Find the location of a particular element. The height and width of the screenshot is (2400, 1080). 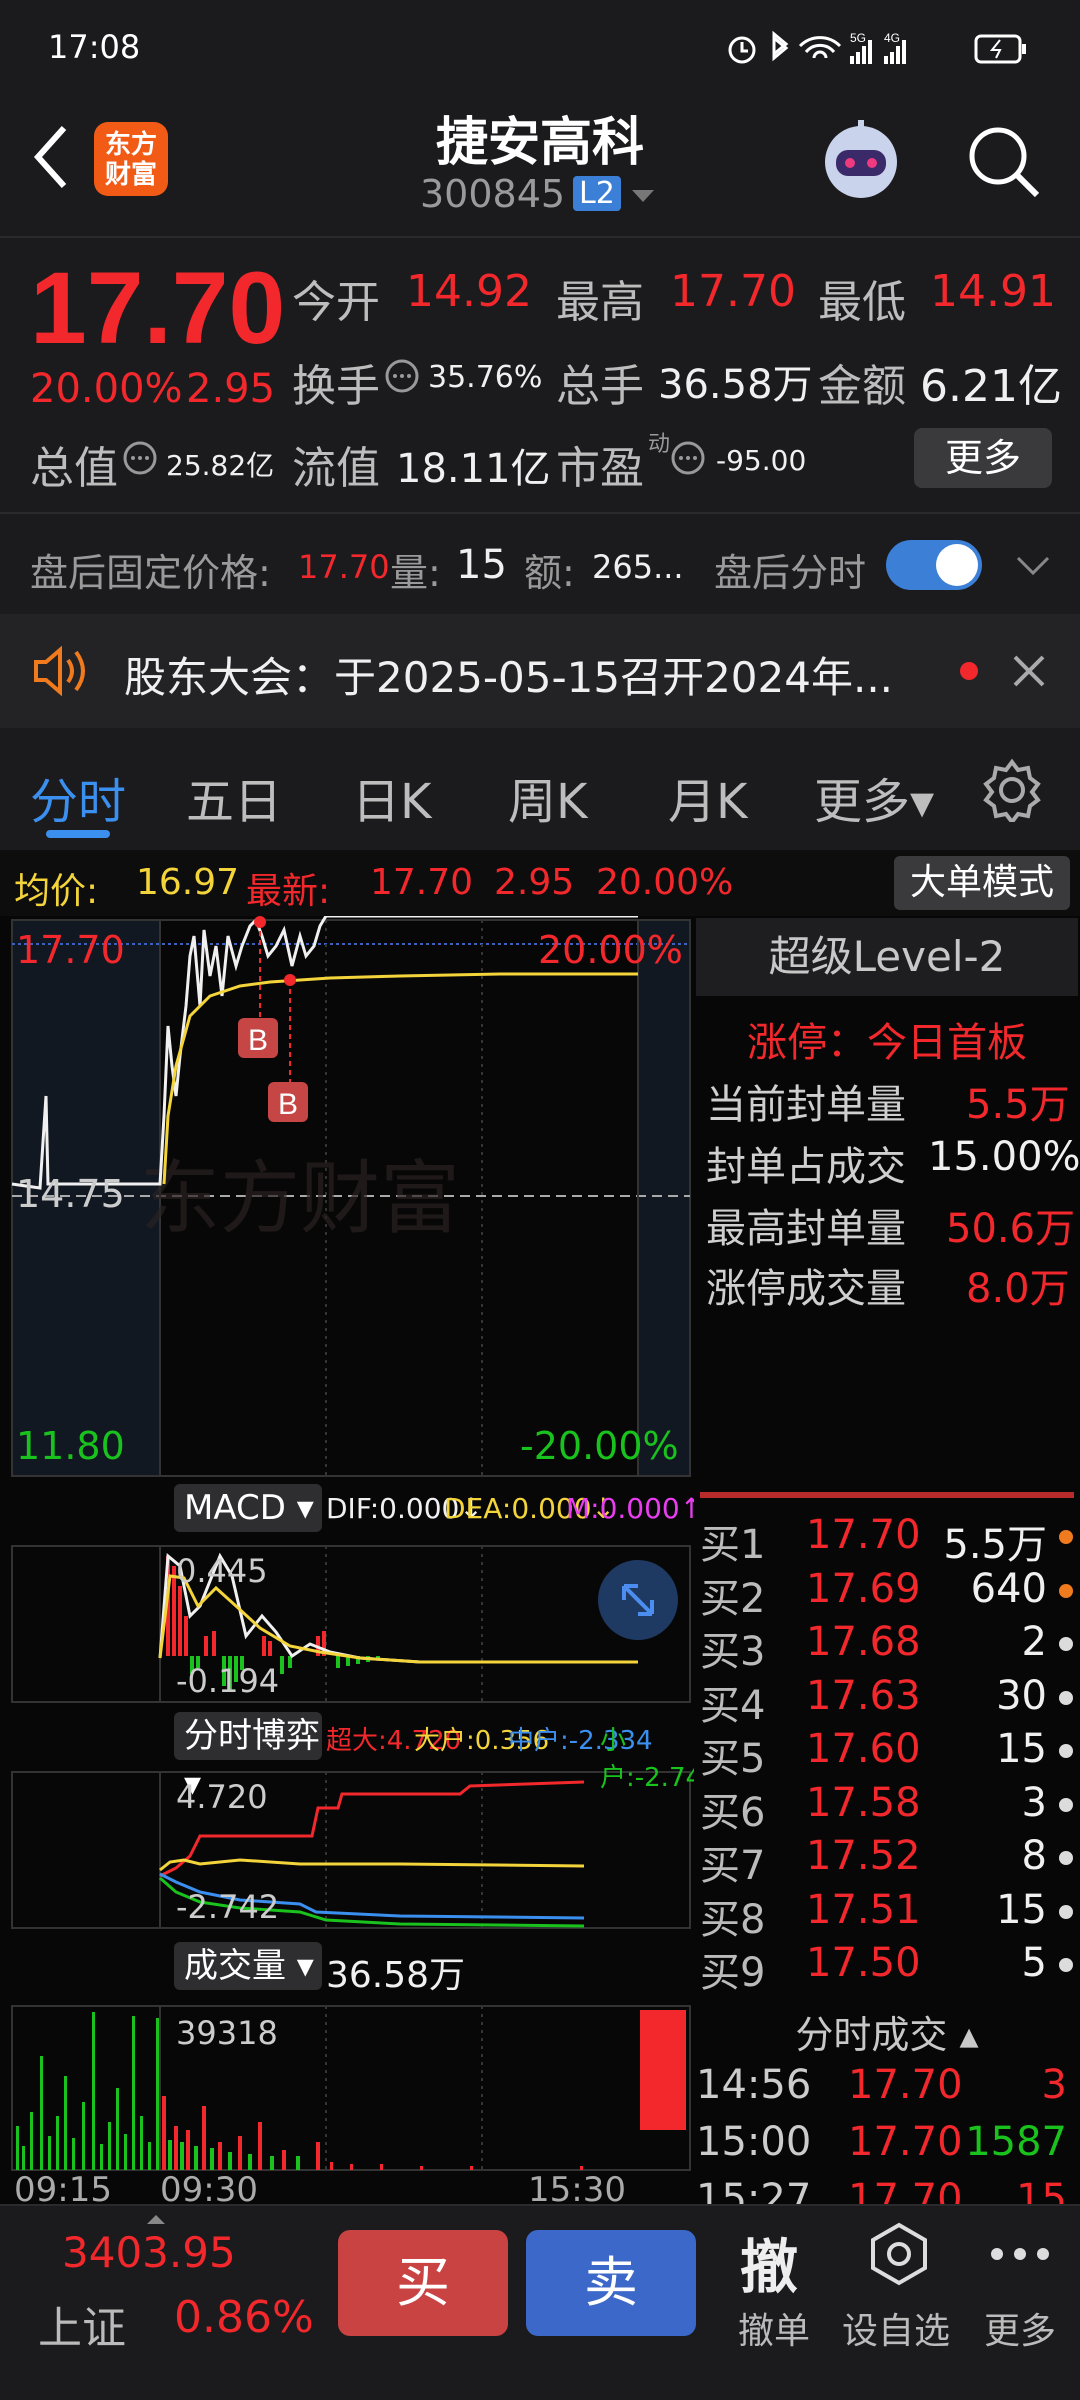

orderbook-row: 买2 17.69 640 is located at coordinates (887, 1593).